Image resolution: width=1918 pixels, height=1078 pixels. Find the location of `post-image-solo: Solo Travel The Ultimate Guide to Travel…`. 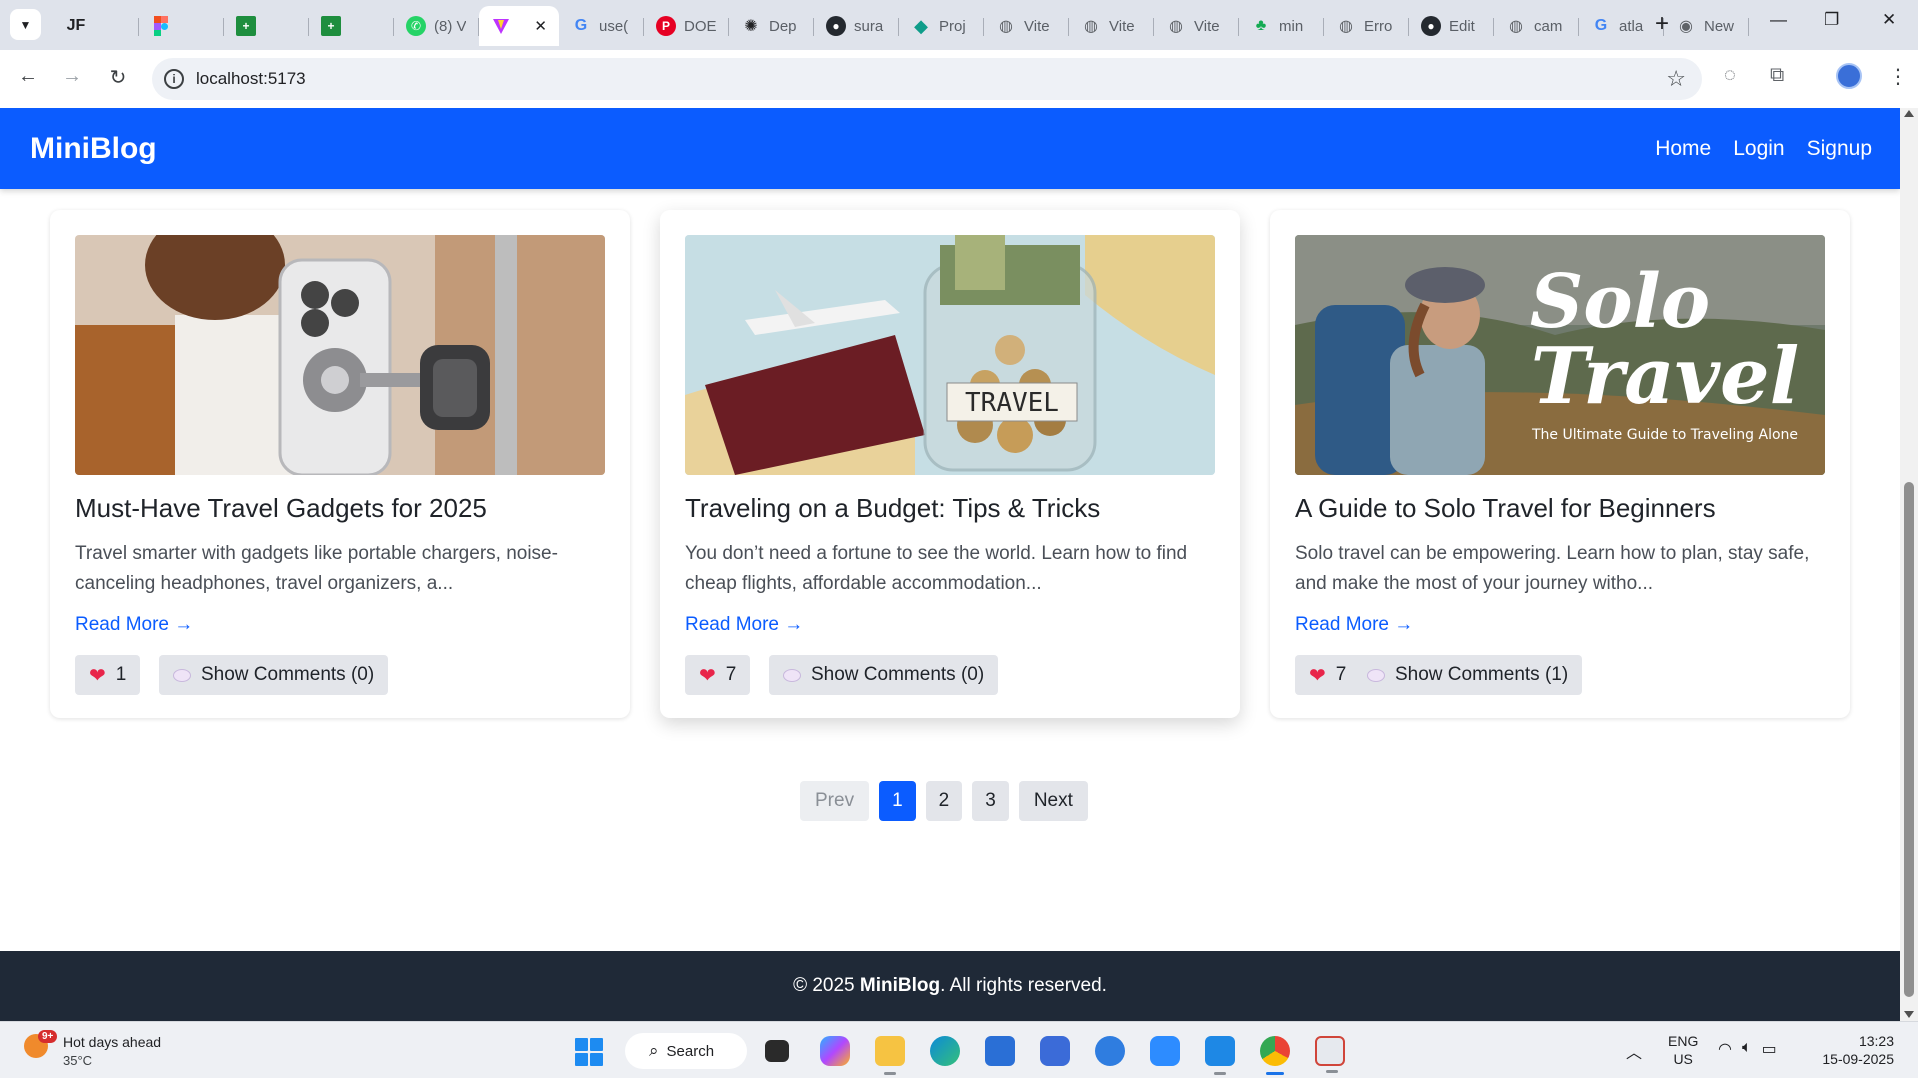

post-image-solo: Solo Travel The Ultimate Guide to Travel… is located at coordinates (1560, 355).